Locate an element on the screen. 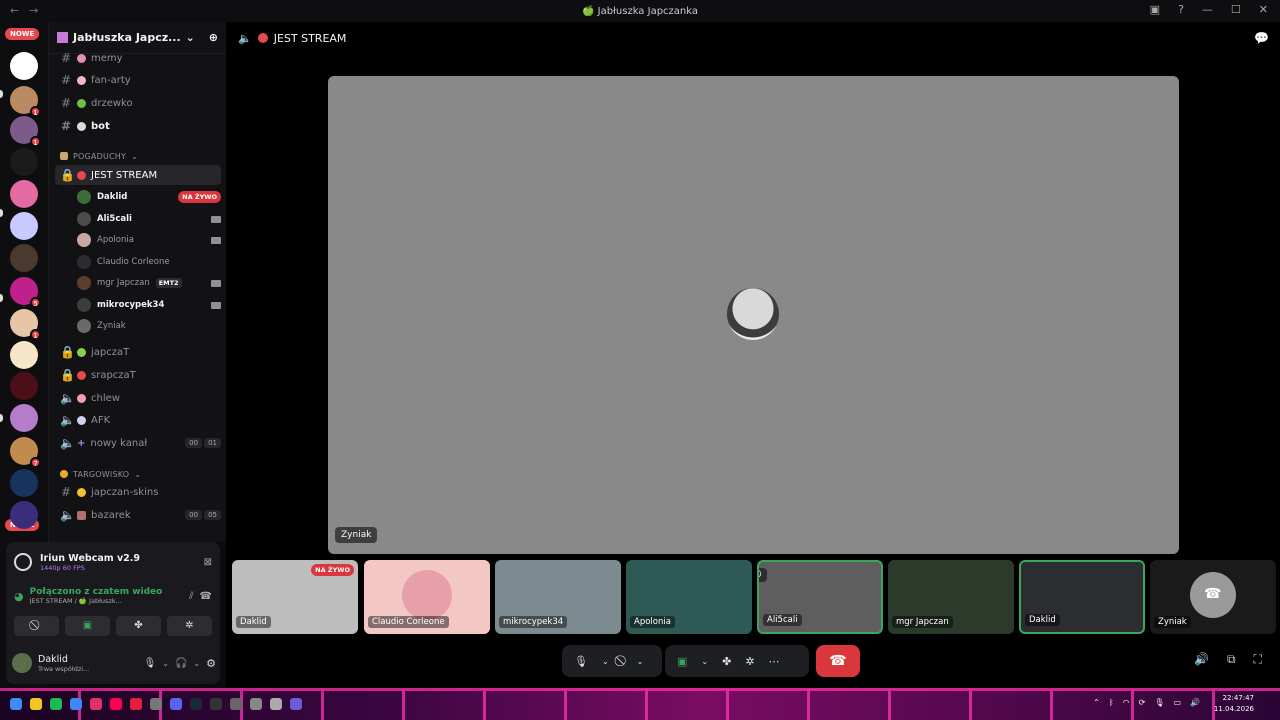 The width and height of the screenshot is (1280, 720). channel-bazarek: 🔈 bazarek 00 05 is located at coordinates (138, 515).